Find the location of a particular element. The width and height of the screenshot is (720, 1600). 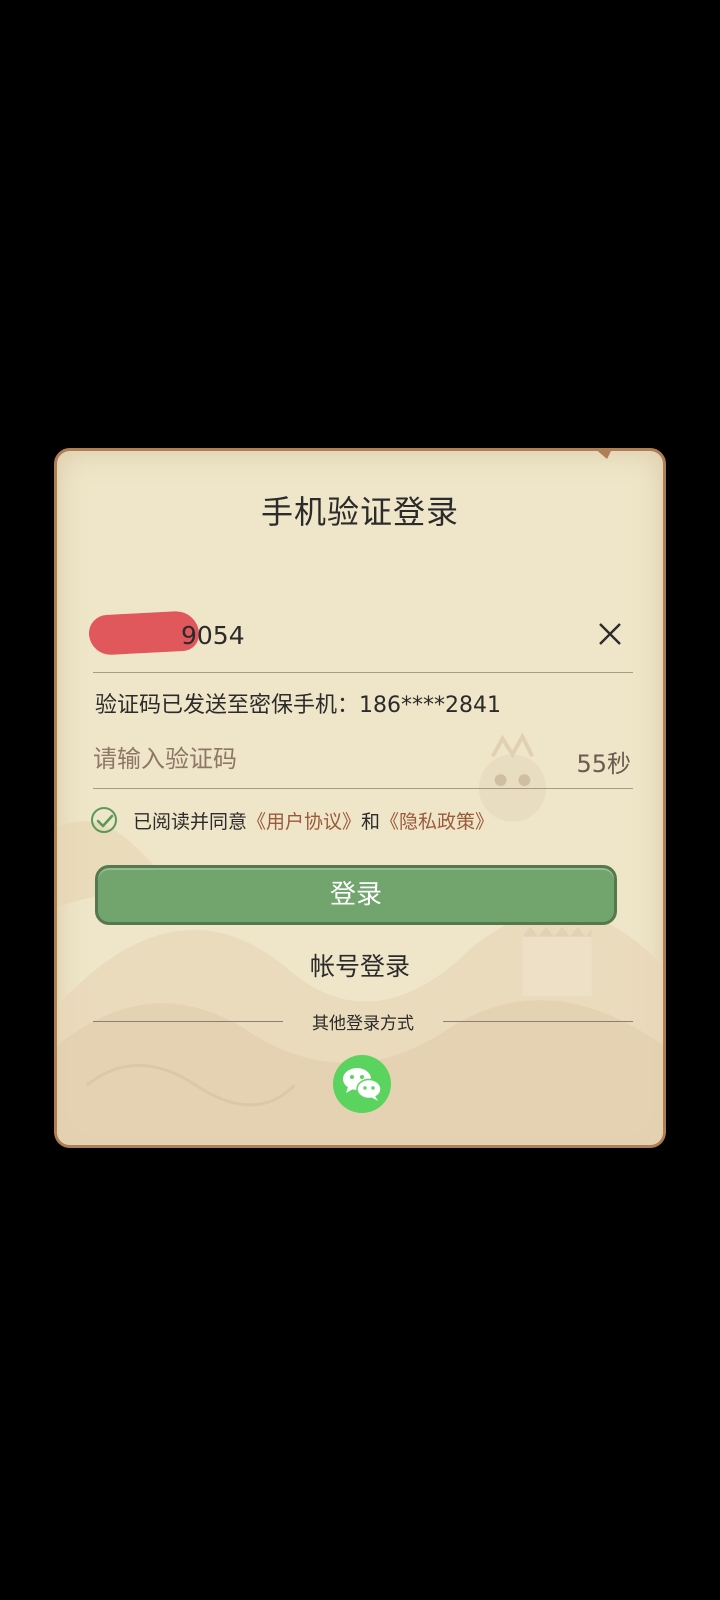

check-icon is located at coordinates (105, 821).